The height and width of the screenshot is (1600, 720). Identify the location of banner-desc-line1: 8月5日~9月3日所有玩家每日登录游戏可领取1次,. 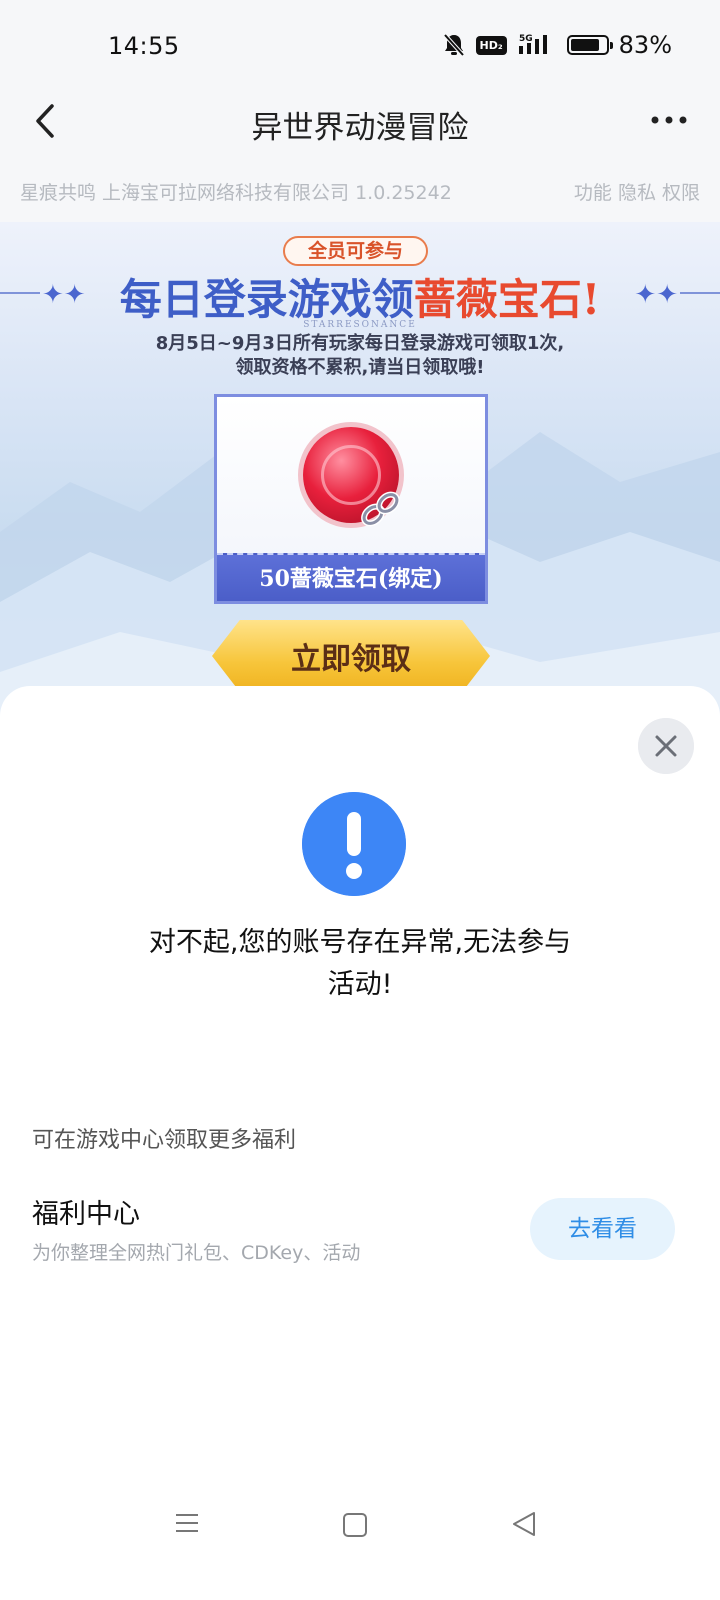
(360, 343).